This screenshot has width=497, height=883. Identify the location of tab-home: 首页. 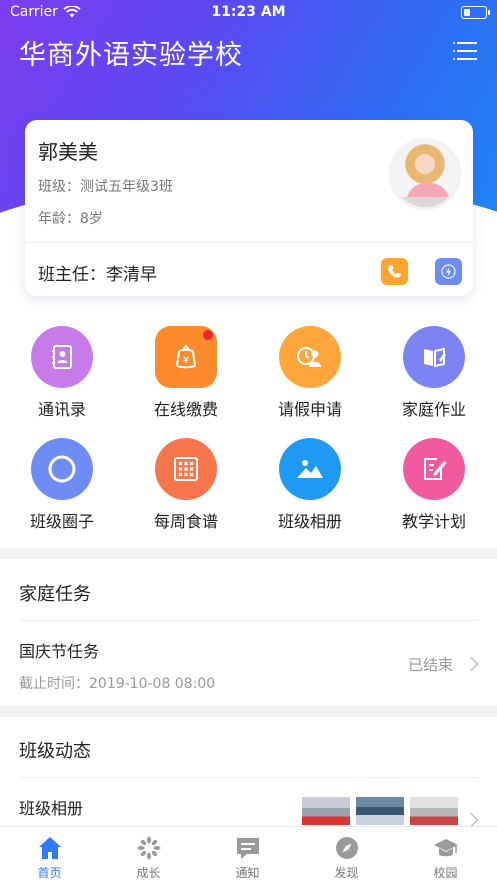
(49, 855).